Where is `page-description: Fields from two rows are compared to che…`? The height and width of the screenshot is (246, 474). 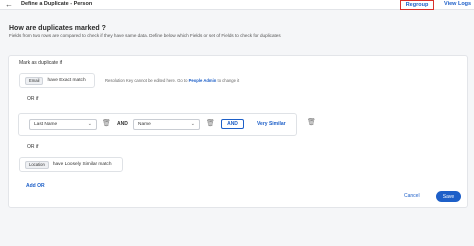
page-description: Fields from two rows are compared to che… is located at coordinates (145, 35).